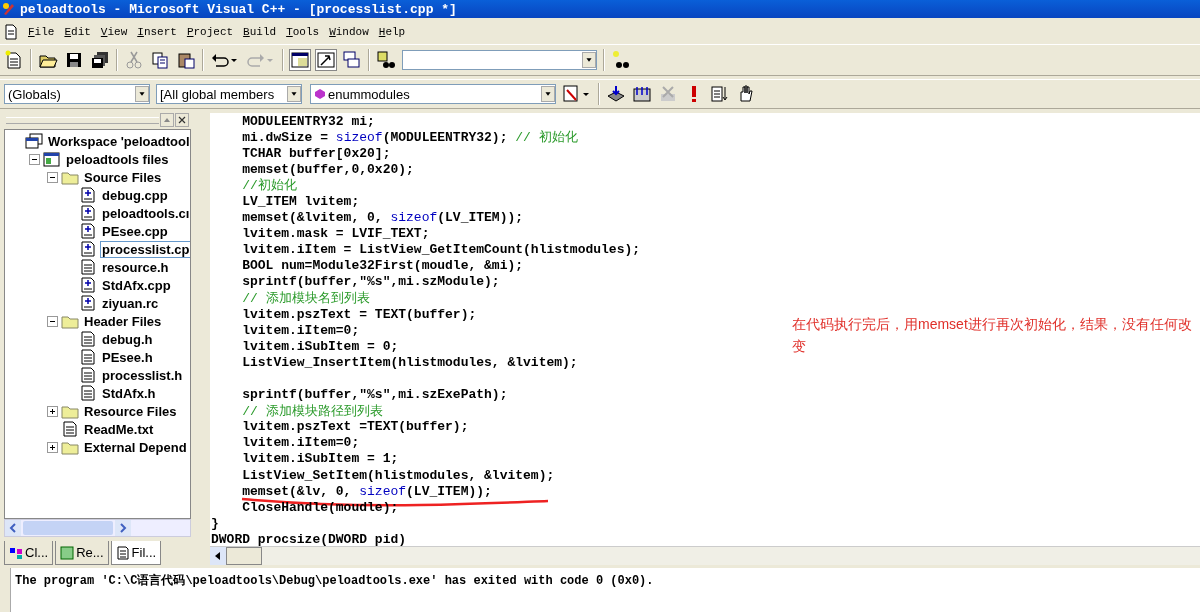  Describe the element at coordinates (409, 138) in the screenshot. I see `code-line: mi.dwSize = sizeof(MODULEENTRY32); // 初始化` at that location.